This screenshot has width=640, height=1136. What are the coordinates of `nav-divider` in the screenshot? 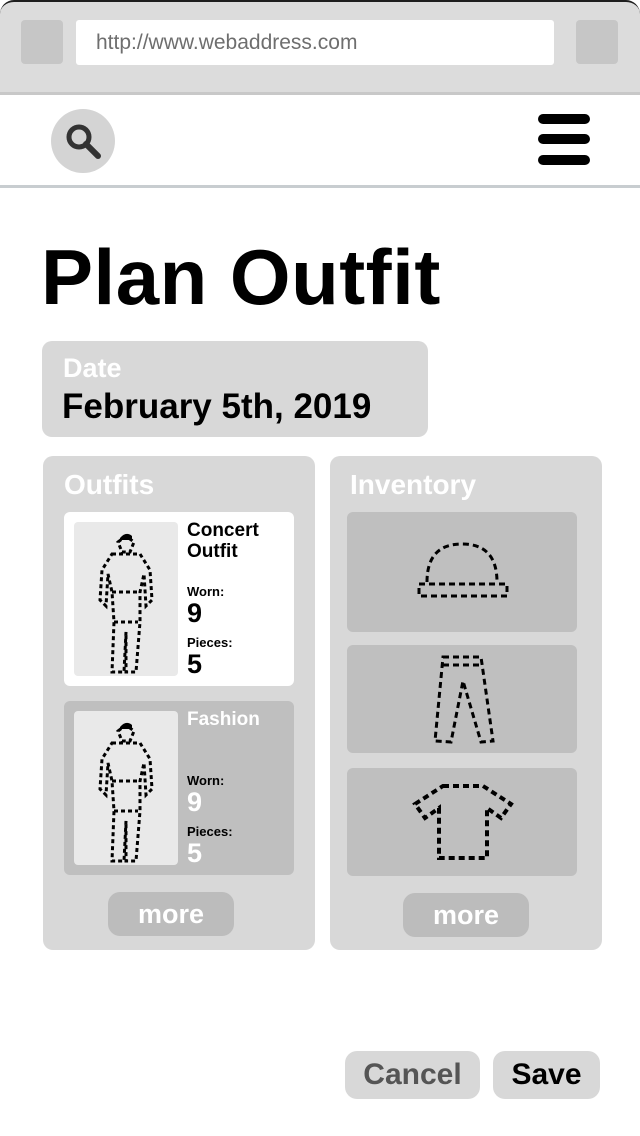 It's located at (320, 186).